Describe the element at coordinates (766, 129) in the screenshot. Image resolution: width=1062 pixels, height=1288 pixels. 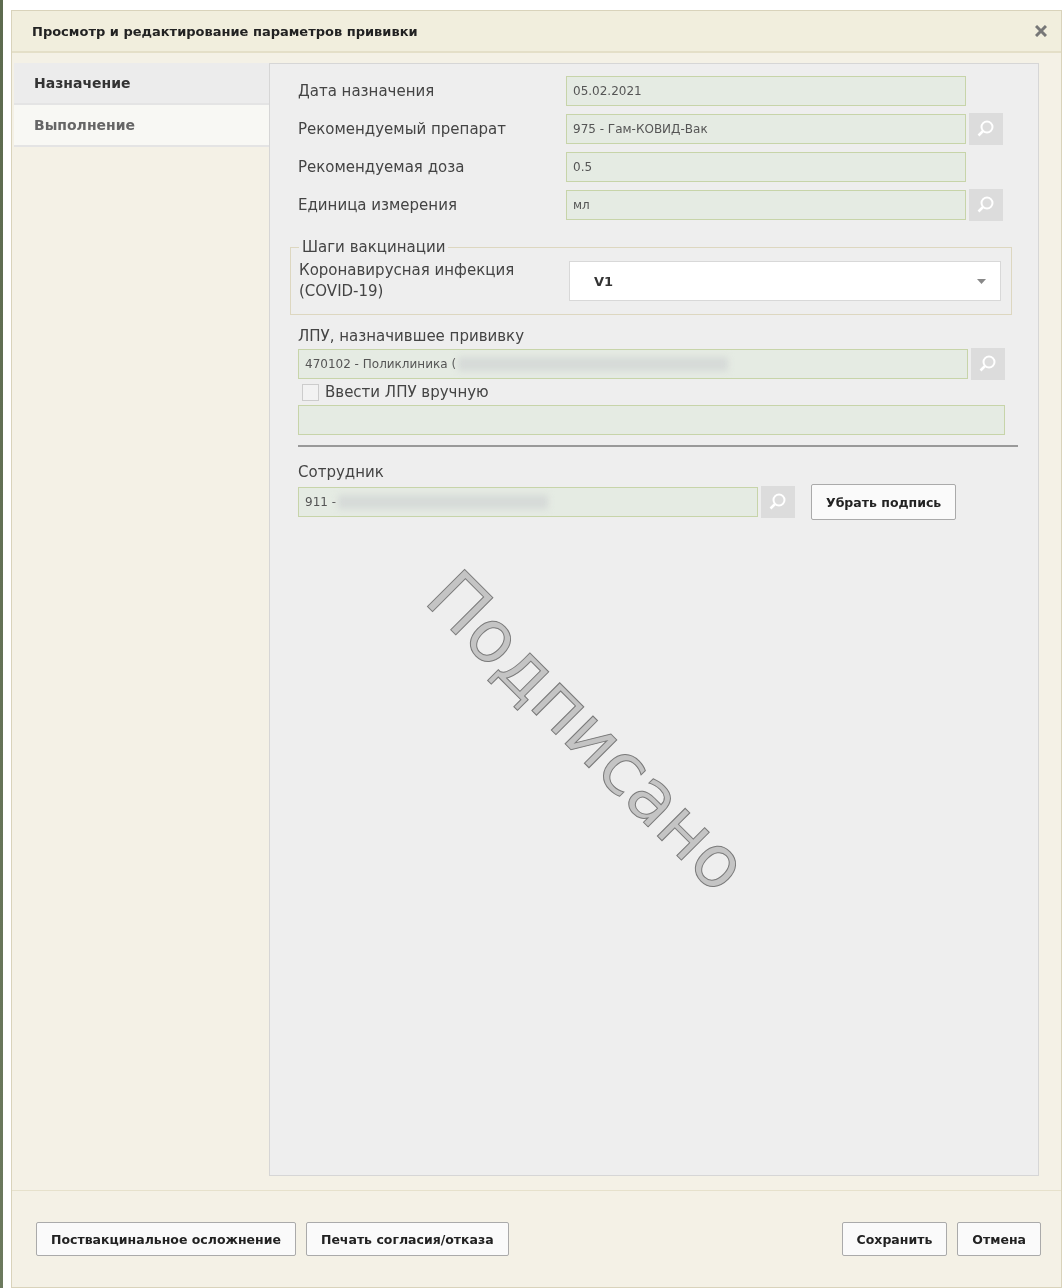
I see `input-field: 975 - Гам-КОВИД-Вак` at that location.